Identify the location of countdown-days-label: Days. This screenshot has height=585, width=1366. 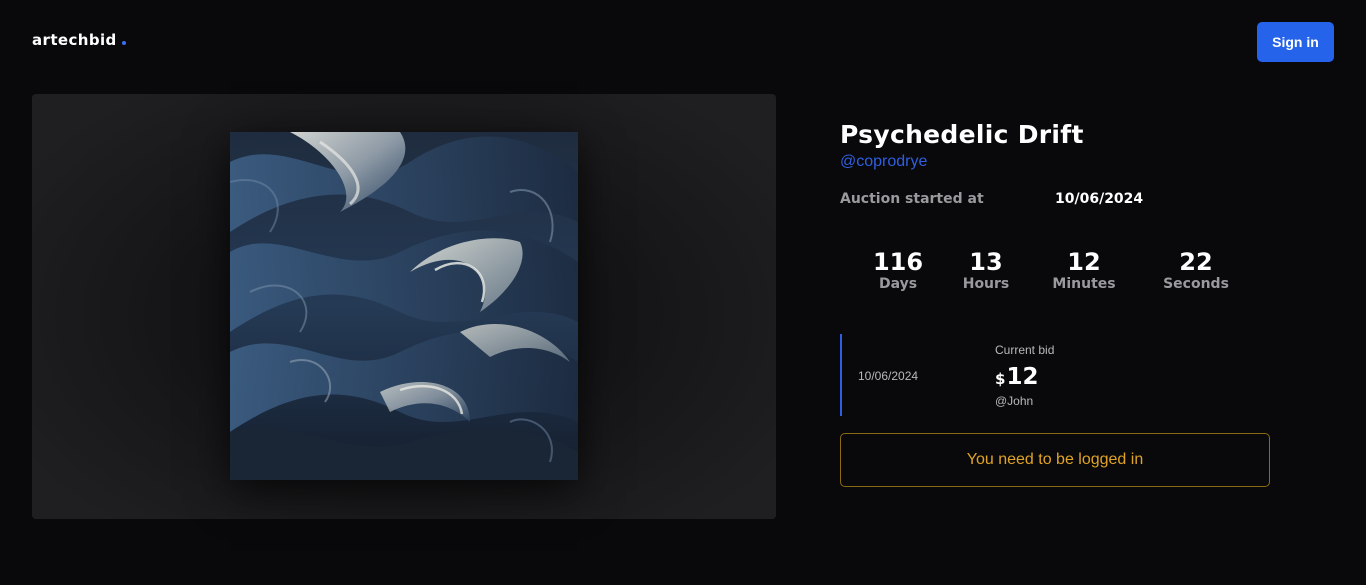
(898, 284).